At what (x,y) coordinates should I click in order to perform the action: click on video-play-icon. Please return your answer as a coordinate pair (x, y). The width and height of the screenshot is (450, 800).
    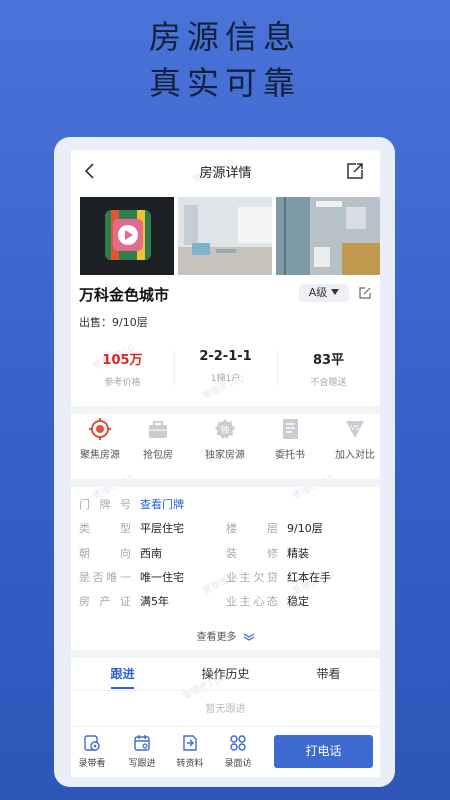
    Looking at the image, I should click on (128, 235).